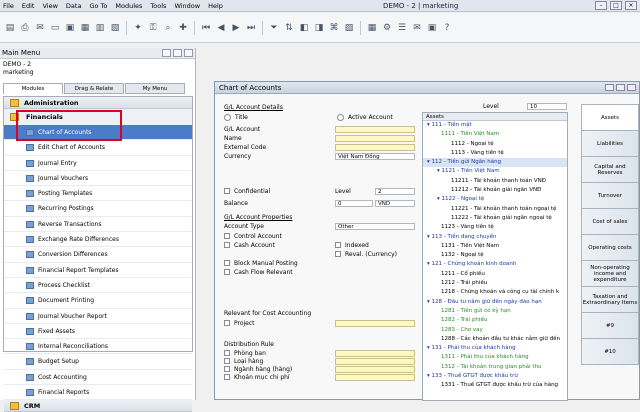 This screenshot has width=640, height=412. Describe the element at coordinates (98, 240) in the screenshot. I see `menu-item: Exchange Rate Differences` at that location.